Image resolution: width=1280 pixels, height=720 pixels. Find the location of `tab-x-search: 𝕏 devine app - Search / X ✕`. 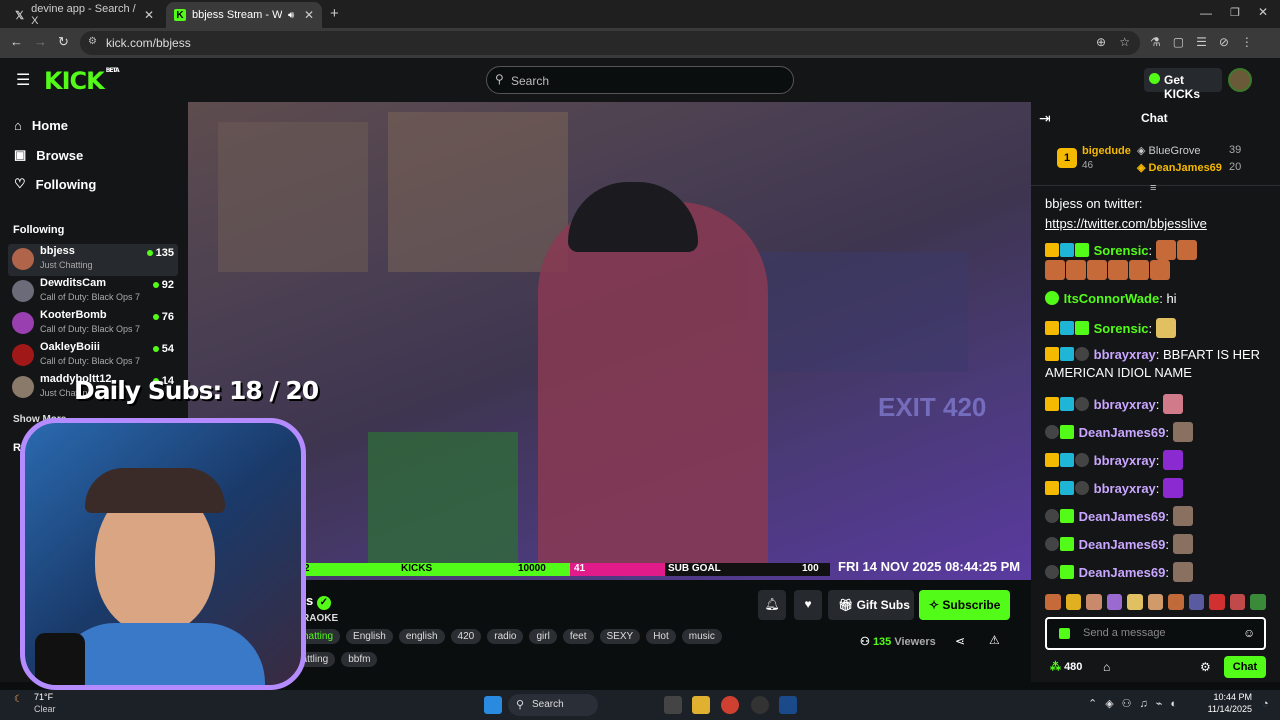

tab-x-search: 𝕏 devine app - Search / X ✕ is located at coordinates (84, 15).